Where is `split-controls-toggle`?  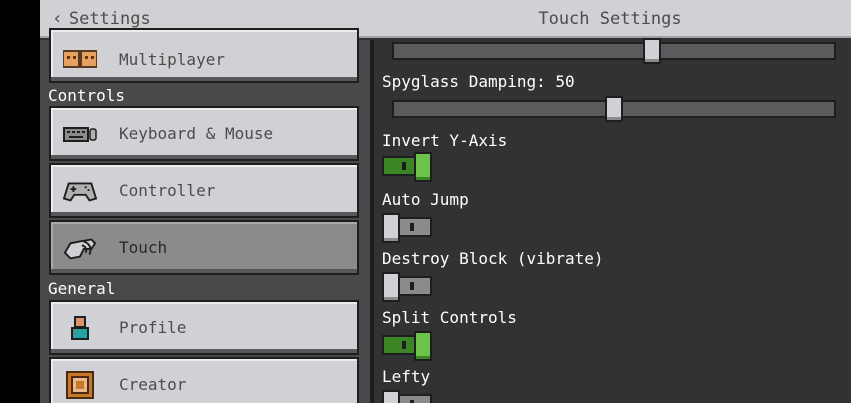
split-controls-toggle is located at coordinates (407, 346).